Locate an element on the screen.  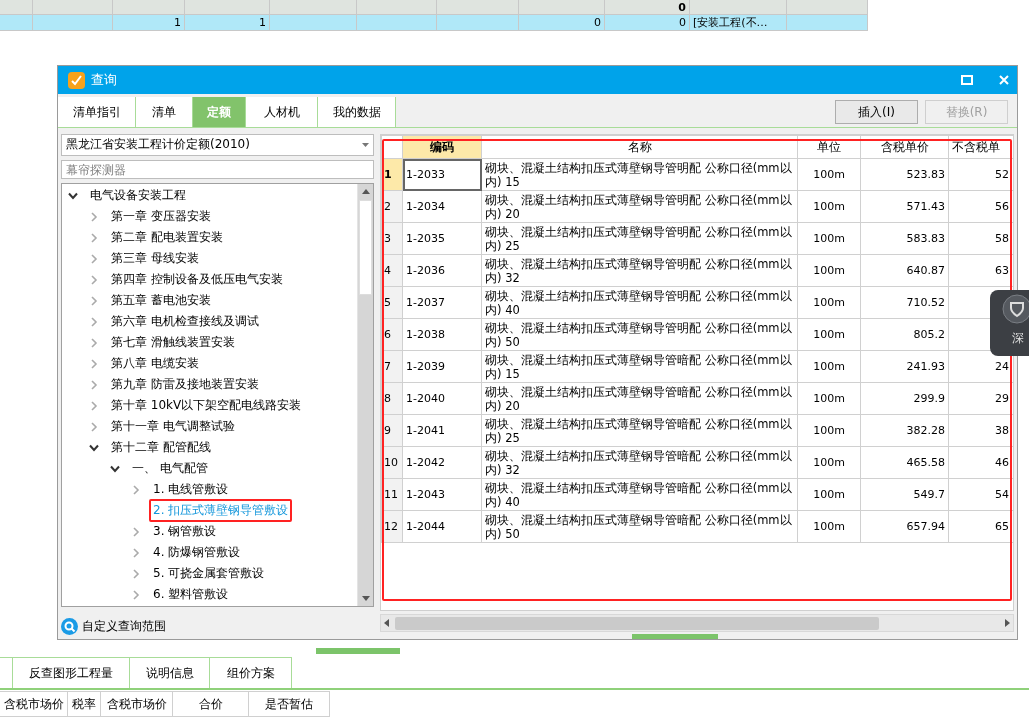
tab: 反查图形工程量 is located at coordinates (71, 672).